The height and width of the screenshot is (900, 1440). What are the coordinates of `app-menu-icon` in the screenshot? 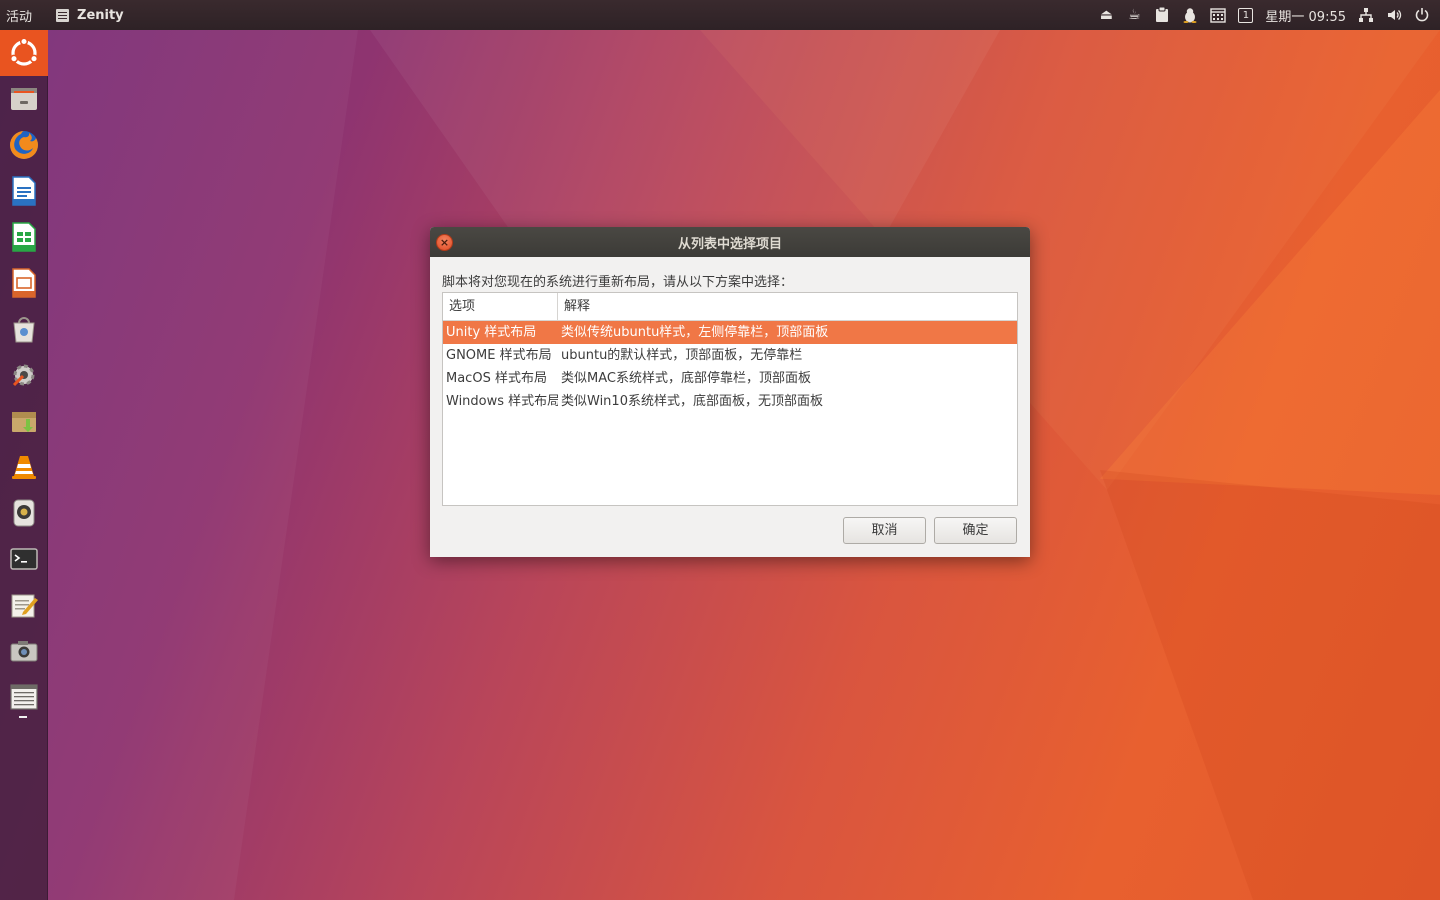 It's located at (63, 15).